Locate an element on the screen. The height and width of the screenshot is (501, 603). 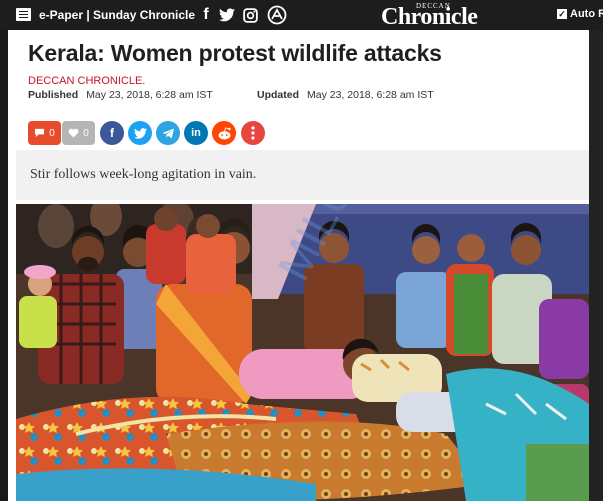
telegram-icon is located at coordinates (168, 133).